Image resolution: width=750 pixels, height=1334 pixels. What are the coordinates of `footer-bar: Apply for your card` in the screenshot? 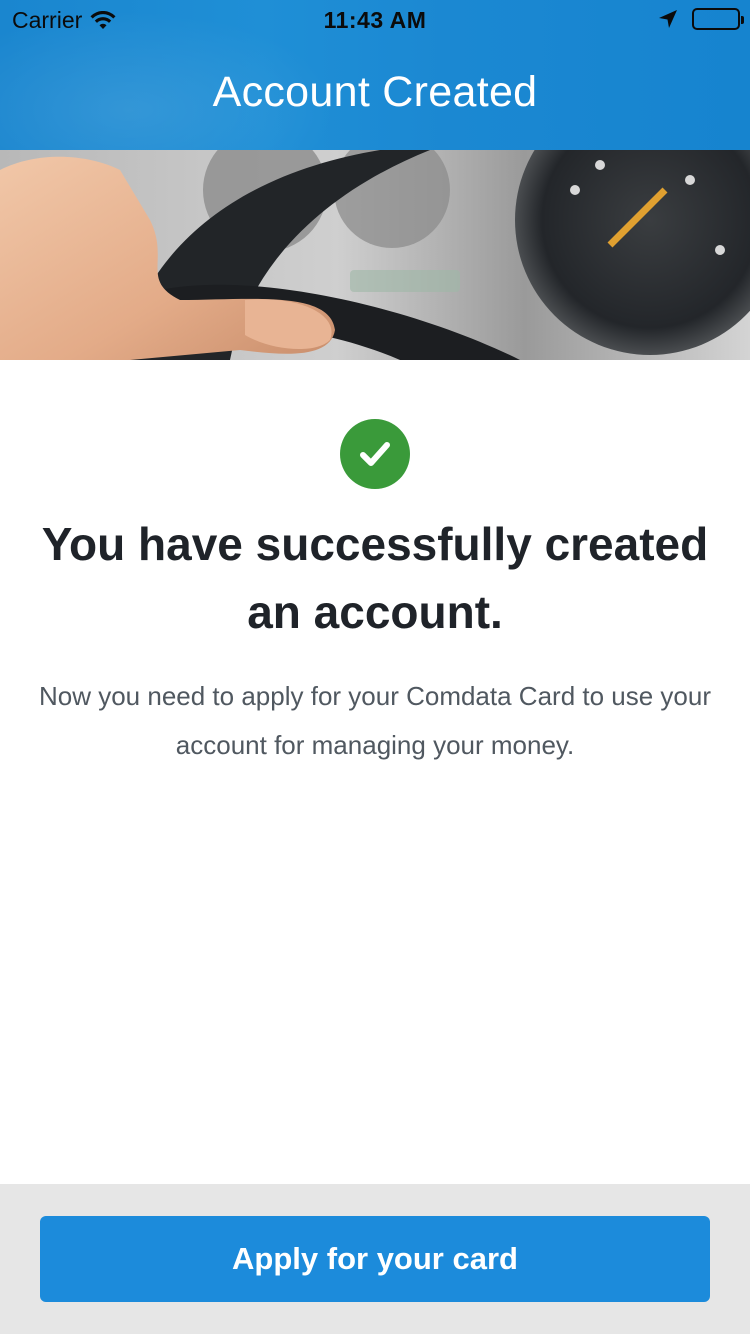 It's located at (375, 1259).